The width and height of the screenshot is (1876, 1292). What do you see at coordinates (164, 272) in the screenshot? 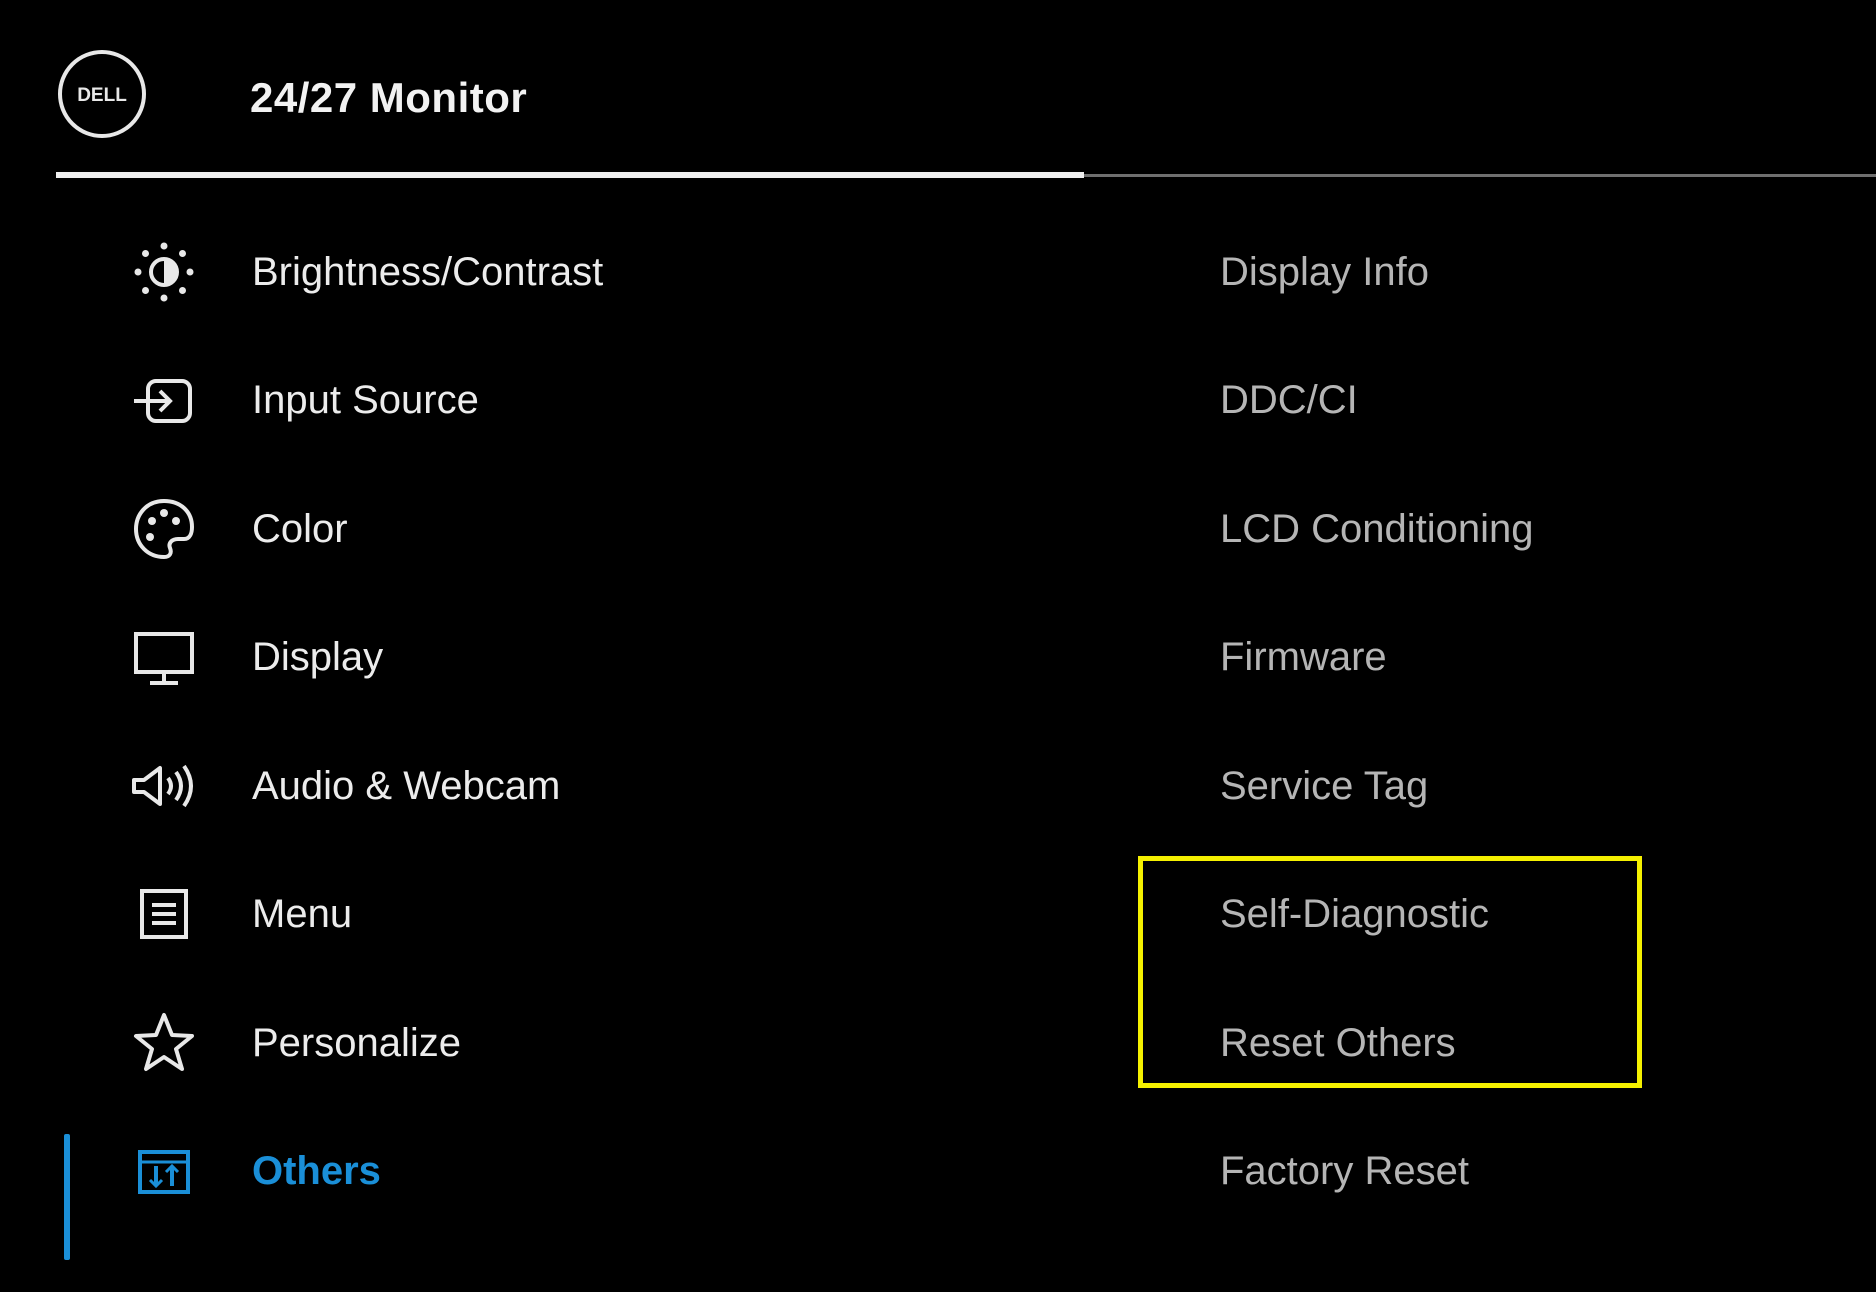
I see `brightness-icon` at bounding box center [164, 272].